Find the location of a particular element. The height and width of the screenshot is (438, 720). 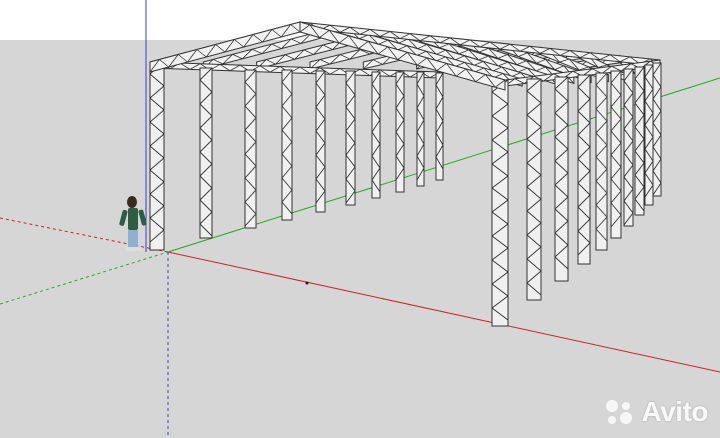

green-axis-negative is located at coordinates (84, 278).